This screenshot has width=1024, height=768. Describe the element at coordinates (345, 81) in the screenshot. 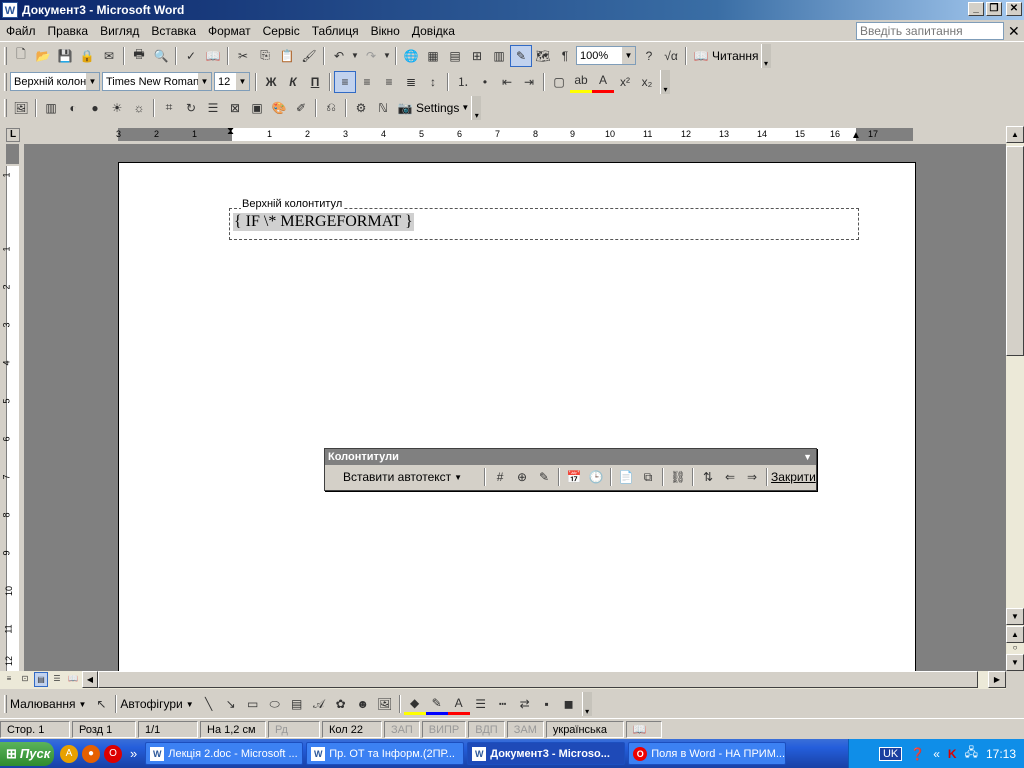

I see `align-left-icon: ≡` at that location.